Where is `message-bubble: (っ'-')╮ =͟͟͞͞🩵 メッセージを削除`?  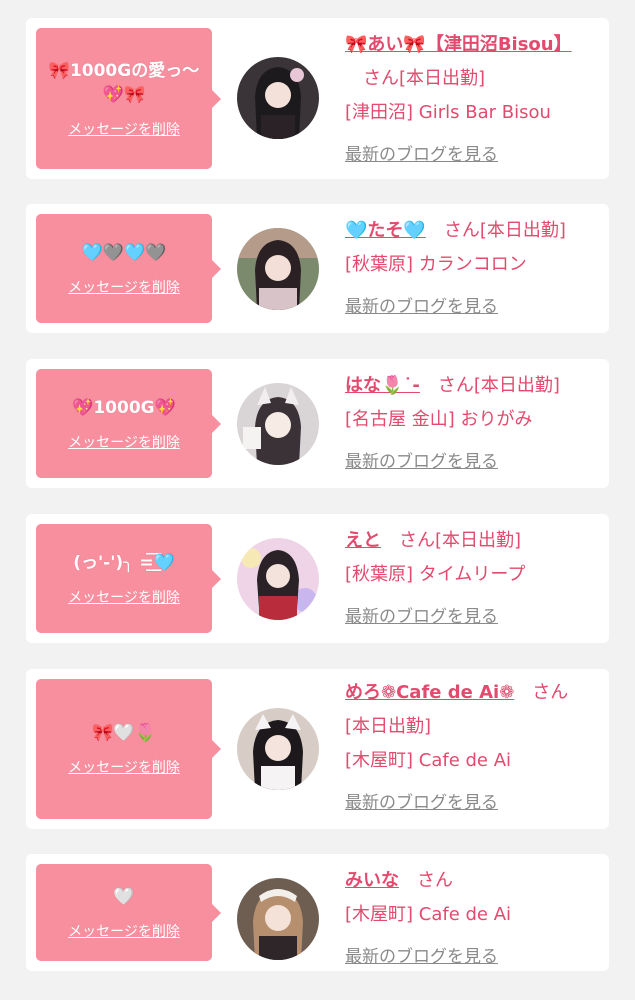
message-bubble: (っ'-')╮ =͟͟͞͞🩵 メッセージを削除 is located at coordinates (128, 578).